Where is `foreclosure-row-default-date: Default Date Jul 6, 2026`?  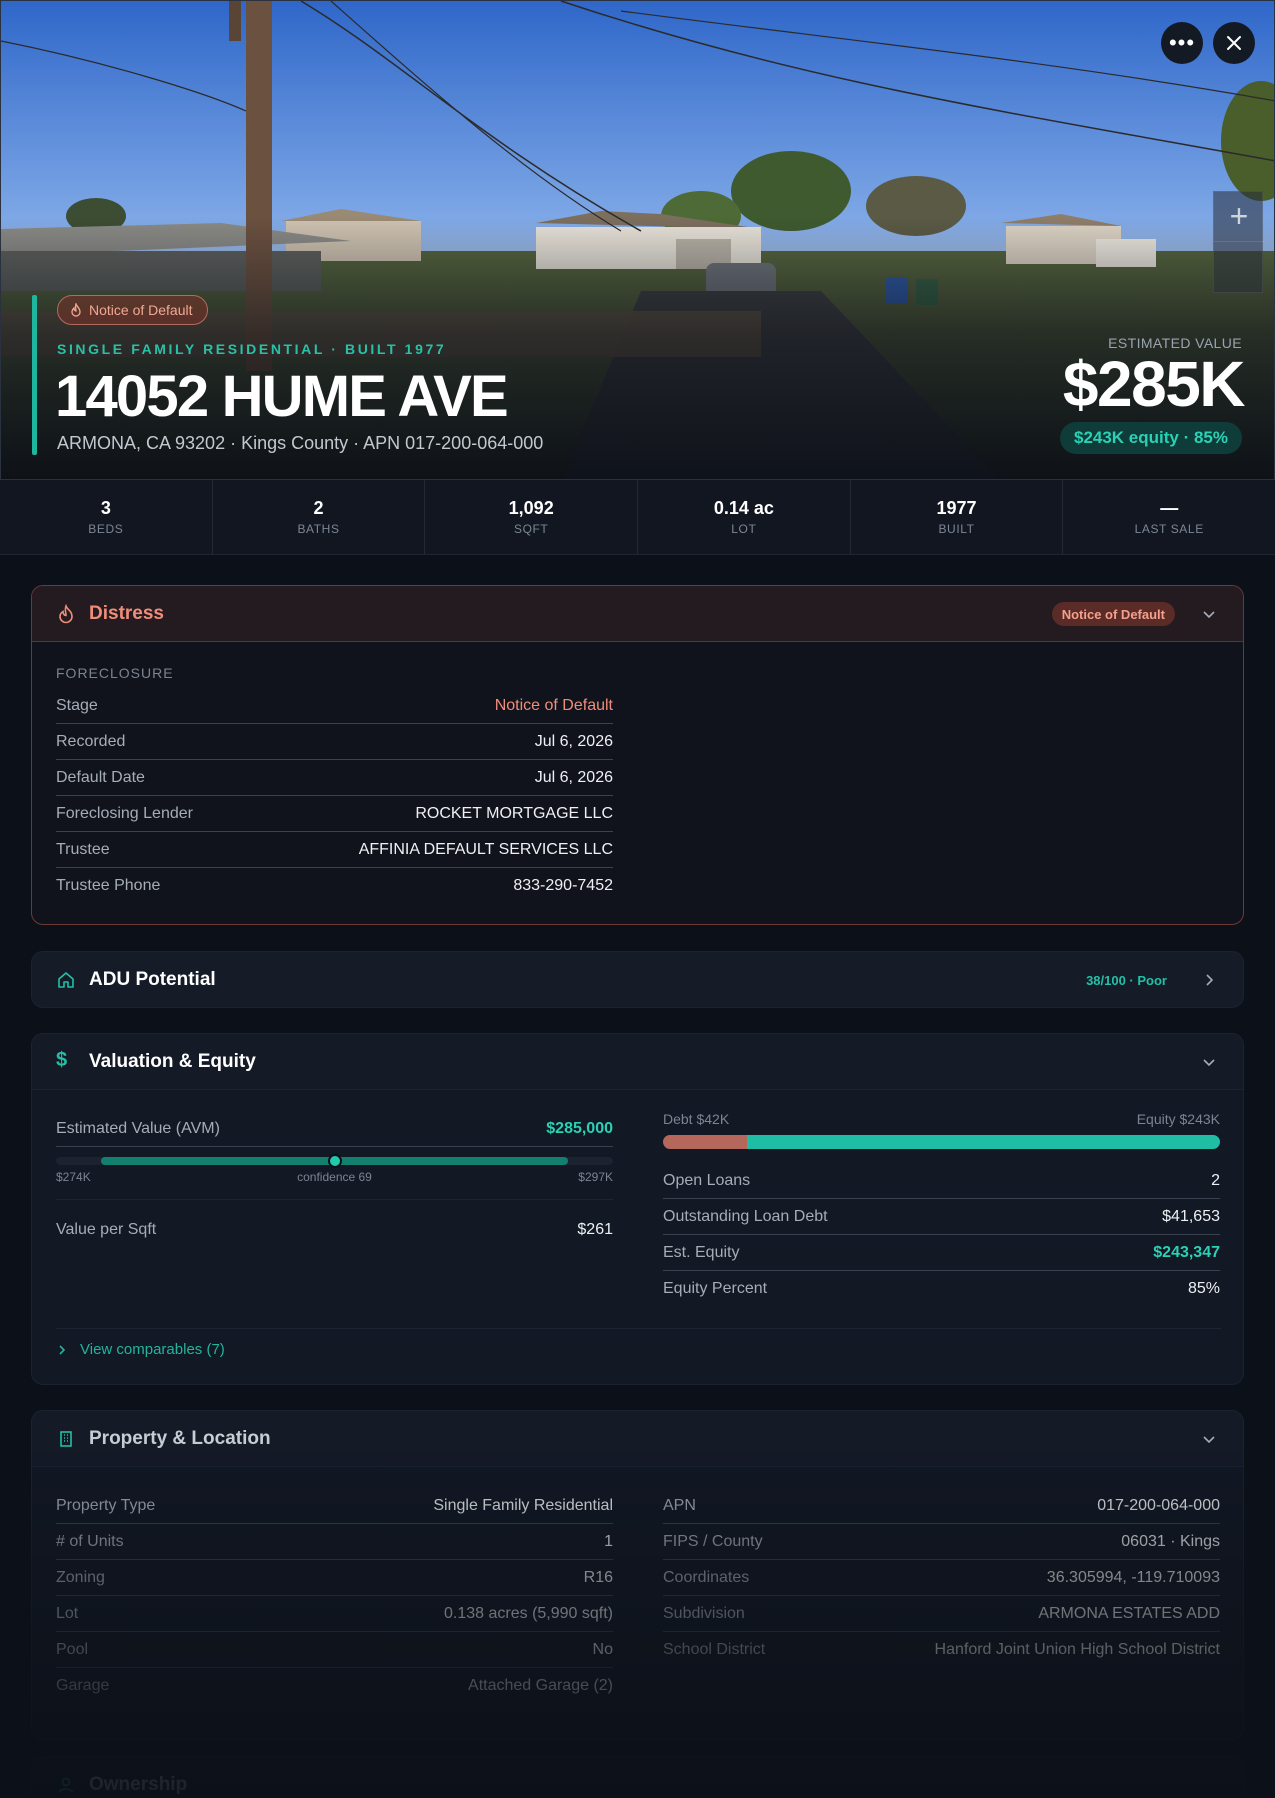 foreclosure-row-default-date: Default Date Jul 6, 2026 is located at coordinates (334, 778).